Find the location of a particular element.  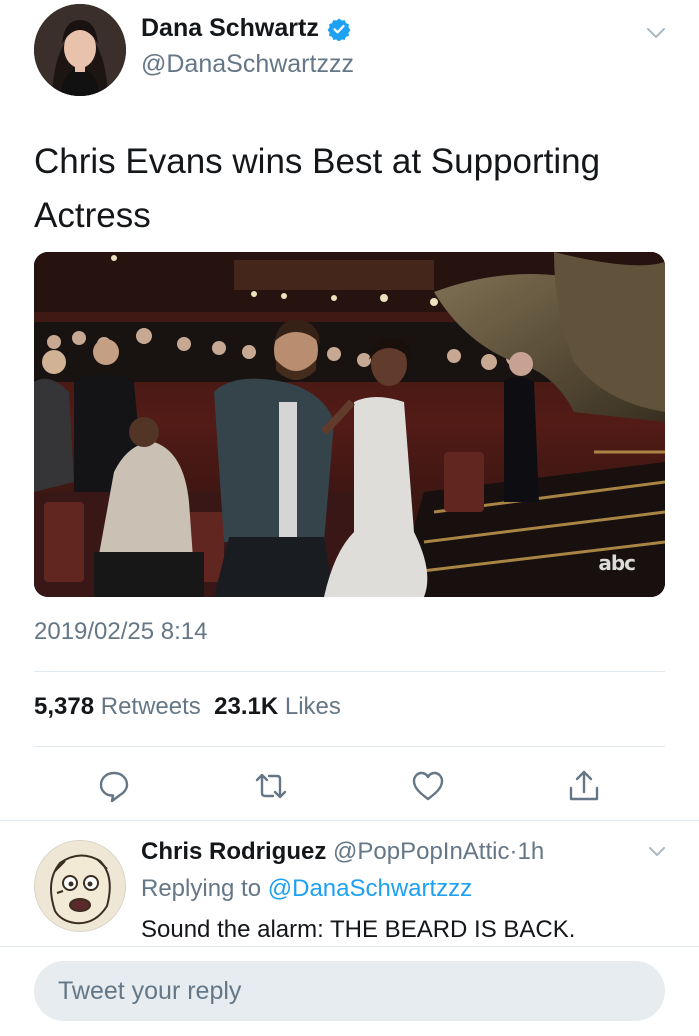

author-name: Dana Schwartz is located at coordinates (246, 28).